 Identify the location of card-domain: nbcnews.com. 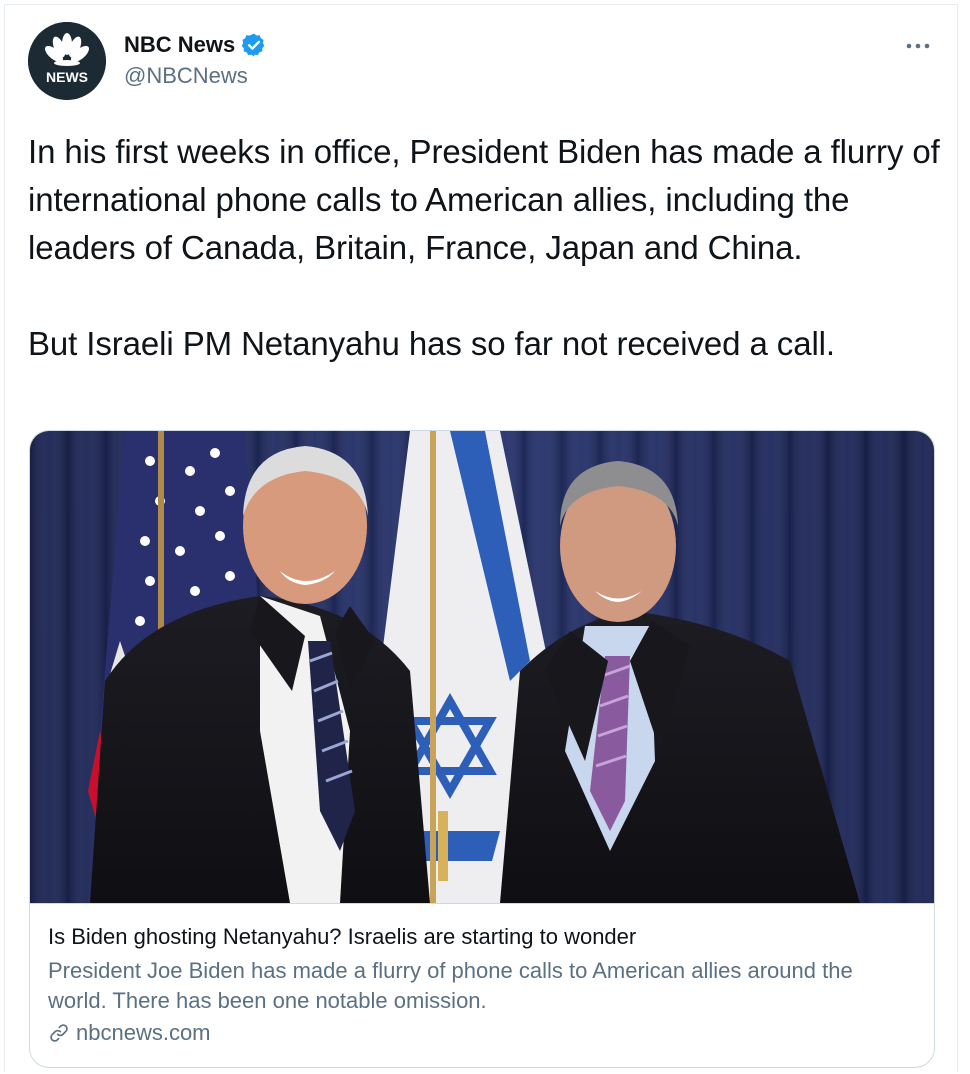
(143, 1032).